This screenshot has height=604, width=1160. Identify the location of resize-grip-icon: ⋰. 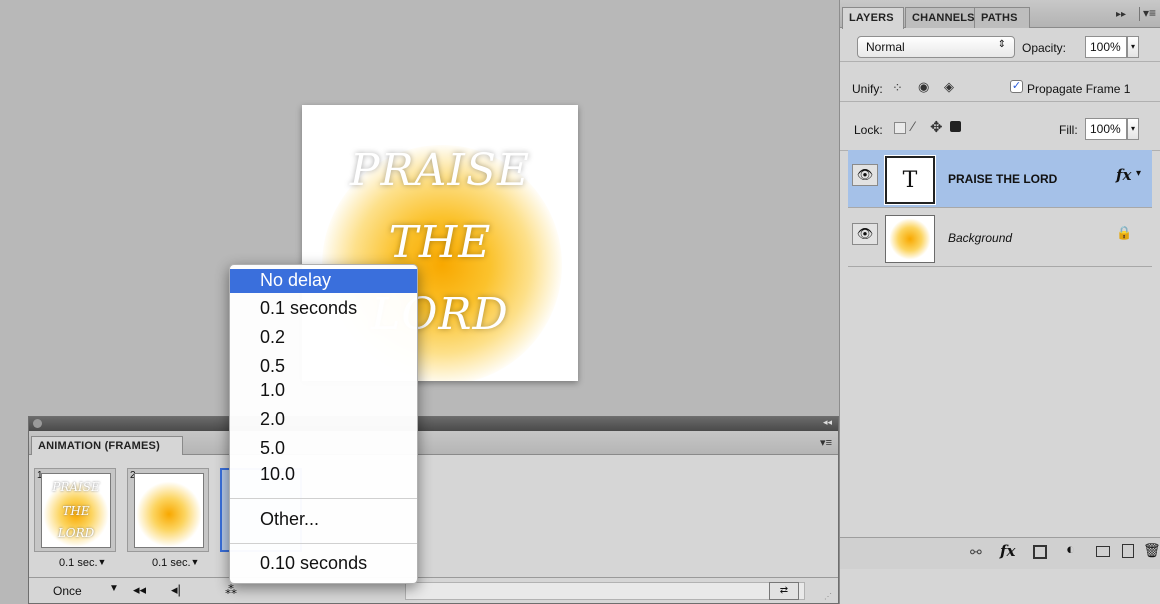
(828, 596).